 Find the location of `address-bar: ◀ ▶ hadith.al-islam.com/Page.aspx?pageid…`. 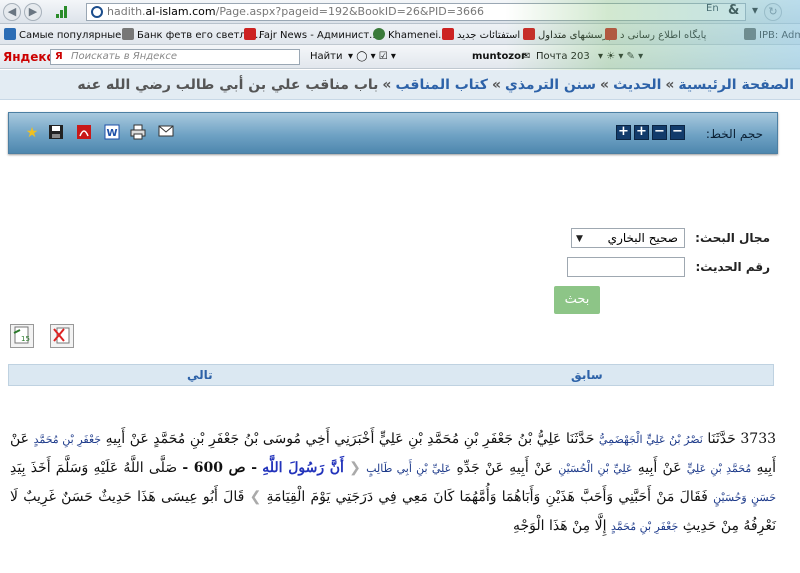

address-bar: ◀ ▶ hadith.al-islam.com/Page.aspx?pageid… is located at coordinates (400, 12).